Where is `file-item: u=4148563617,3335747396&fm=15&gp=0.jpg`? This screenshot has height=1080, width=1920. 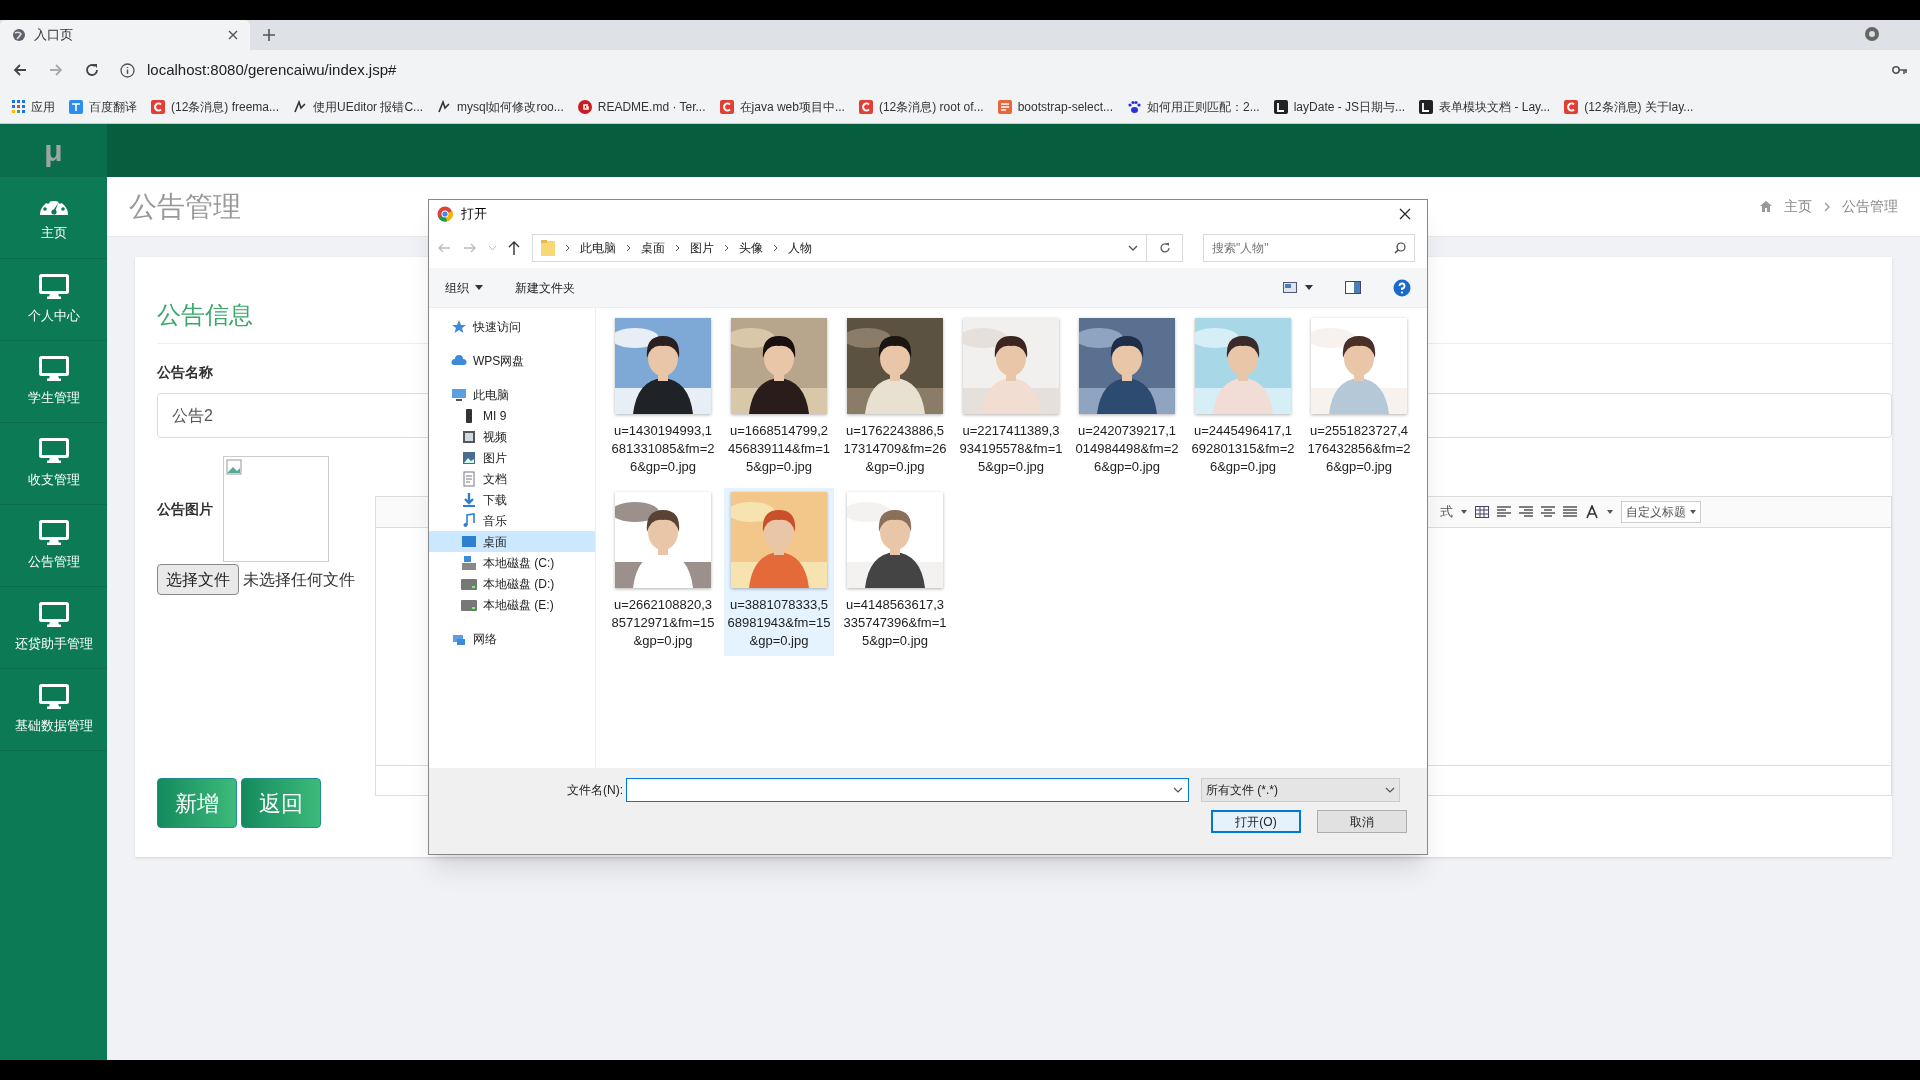
file-item: u=4148563617,3335747396&fm=15&gp=0.jpg is located at coordinates (895, 572).